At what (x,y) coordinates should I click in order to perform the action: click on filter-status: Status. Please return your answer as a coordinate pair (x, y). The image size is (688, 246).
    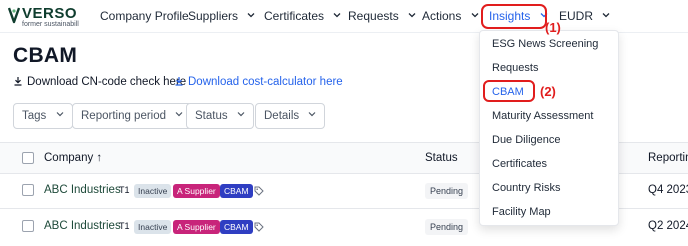
    Looking at the image, I should click on (220, 116).